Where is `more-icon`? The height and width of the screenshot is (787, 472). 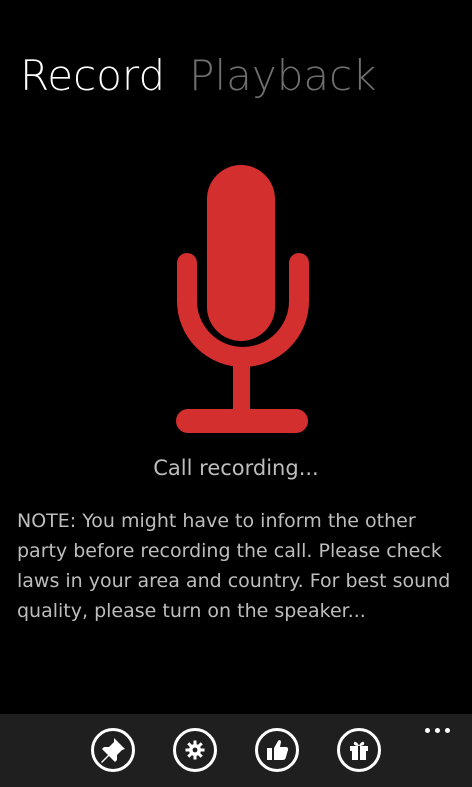 more-icon is located at coordinates (437, 730).